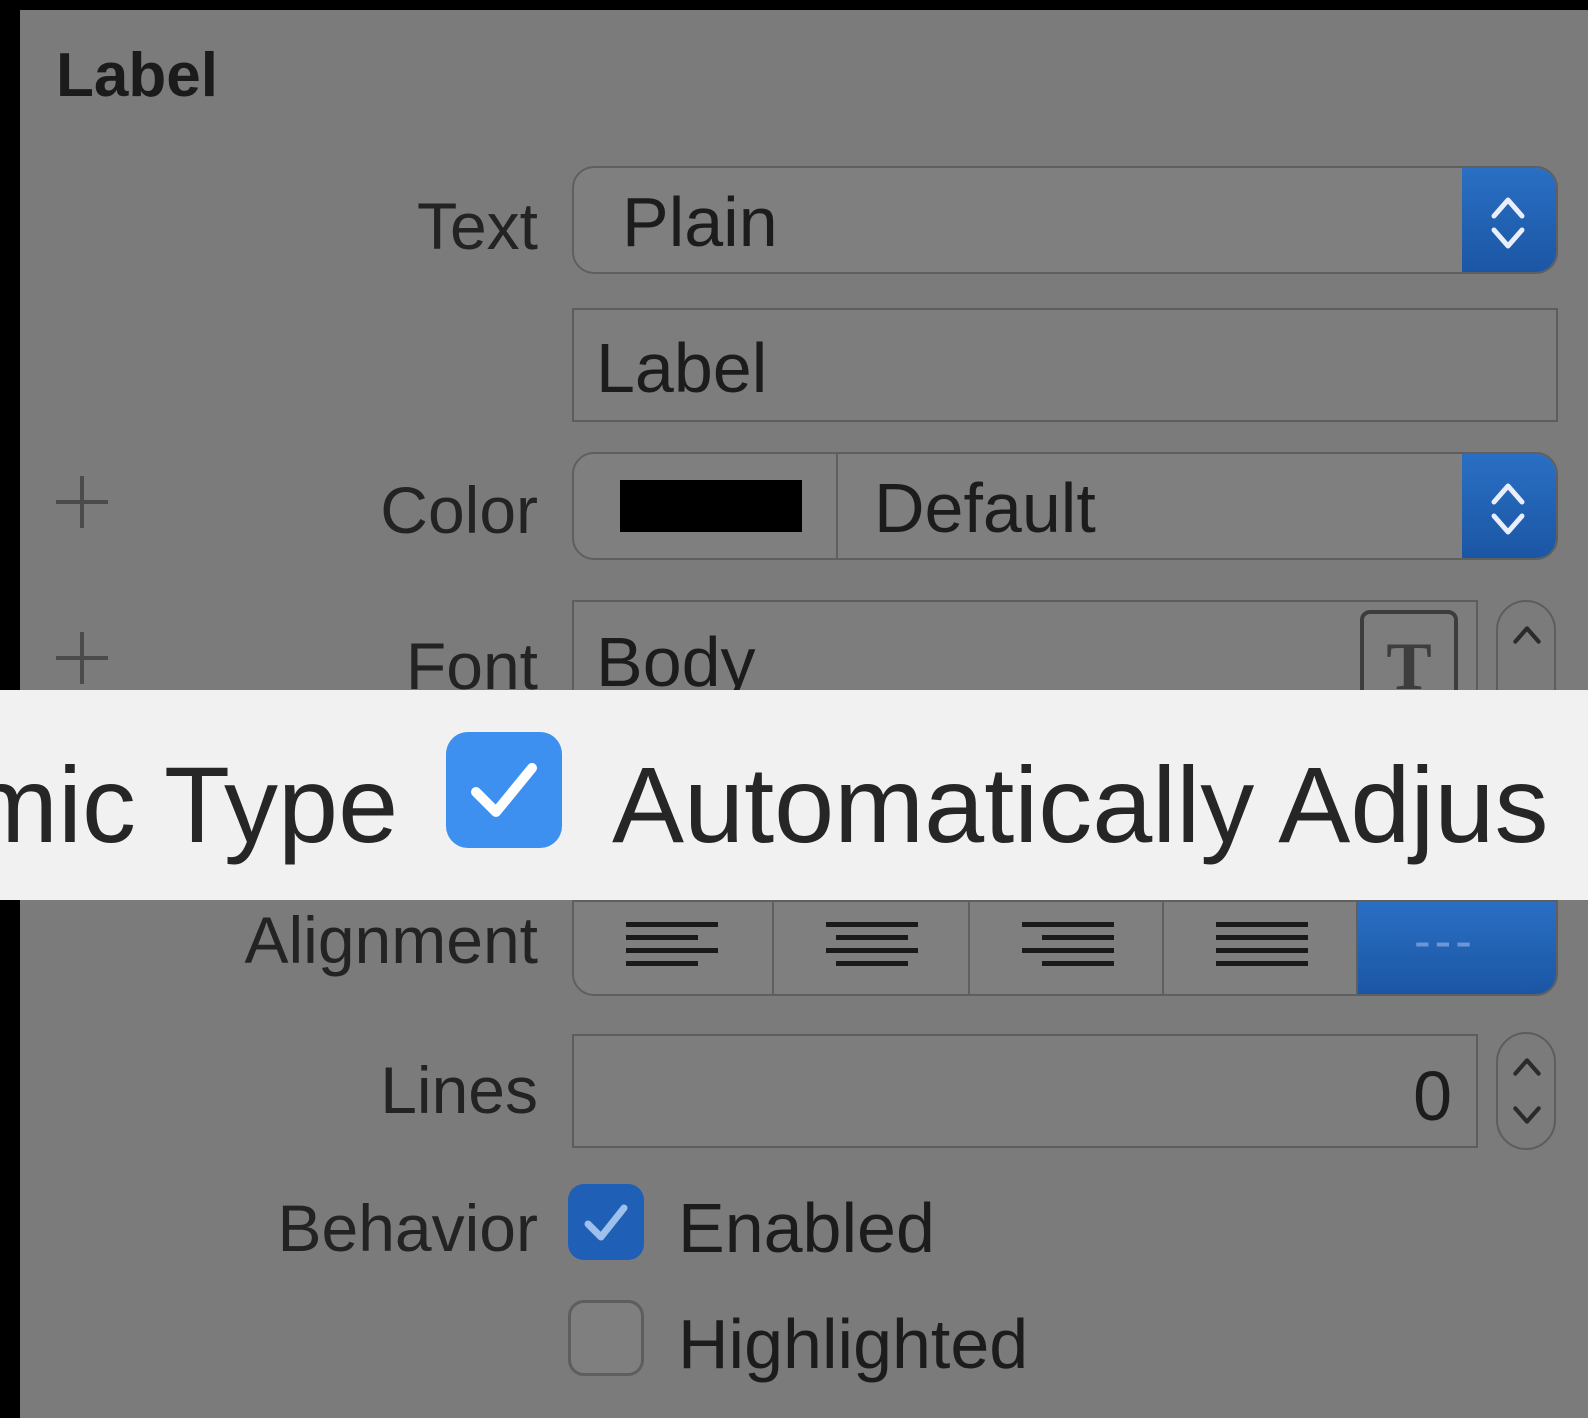 This screenshot has width=1588, height=1418. Describe the element at coordinates (1065, 365) in the screenshot. I see `label-text-field: Label` at that location.